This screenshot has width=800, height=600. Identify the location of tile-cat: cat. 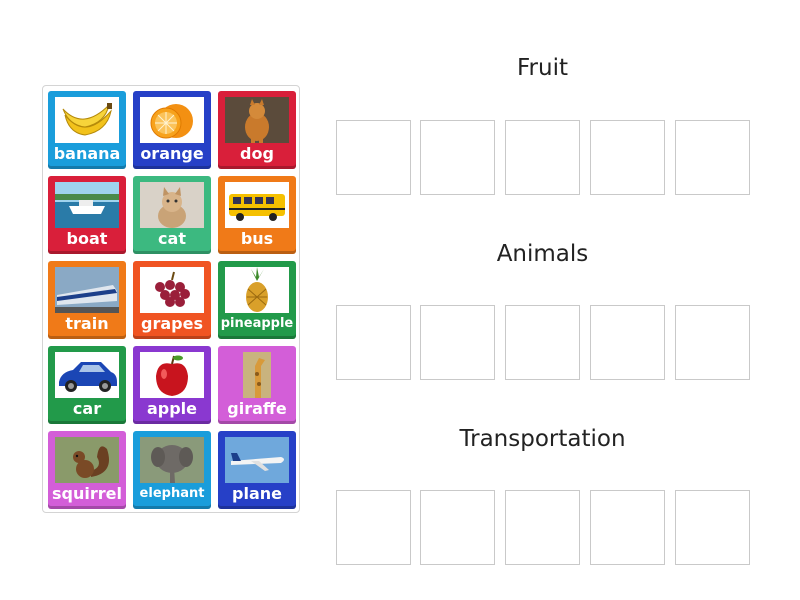
(172, 215).